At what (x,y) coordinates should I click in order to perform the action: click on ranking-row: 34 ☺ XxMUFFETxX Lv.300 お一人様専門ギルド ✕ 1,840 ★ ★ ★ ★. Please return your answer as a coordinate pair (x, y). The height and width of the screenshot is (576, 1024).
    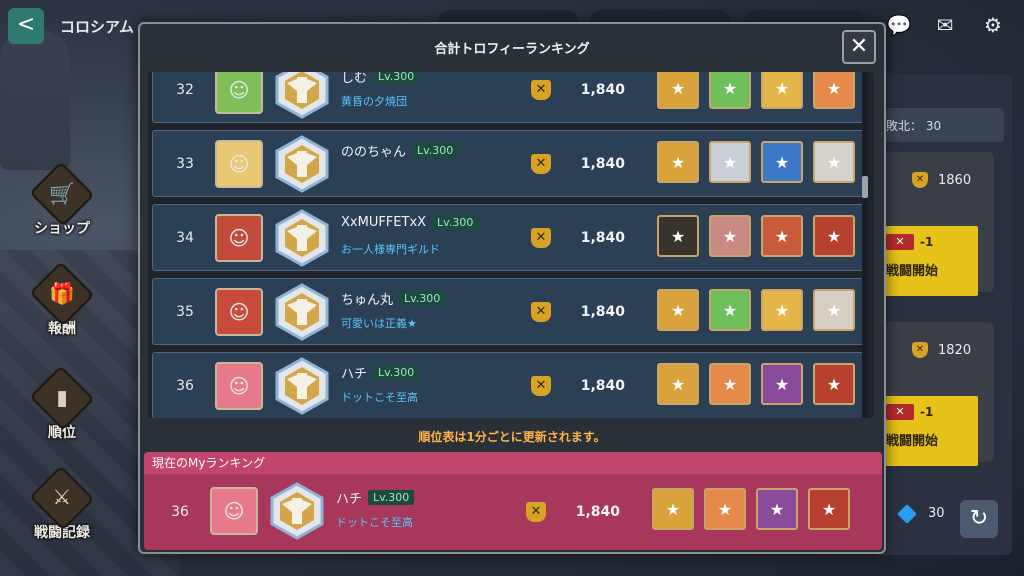
    Looking at the image, I should click on (509, 237).